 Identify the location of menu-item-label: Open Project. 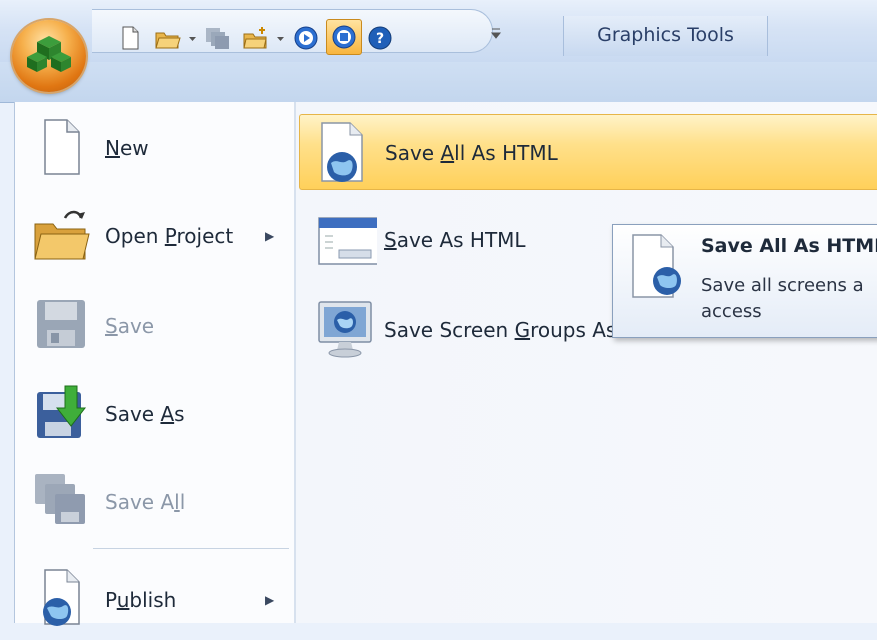
(169, 236).